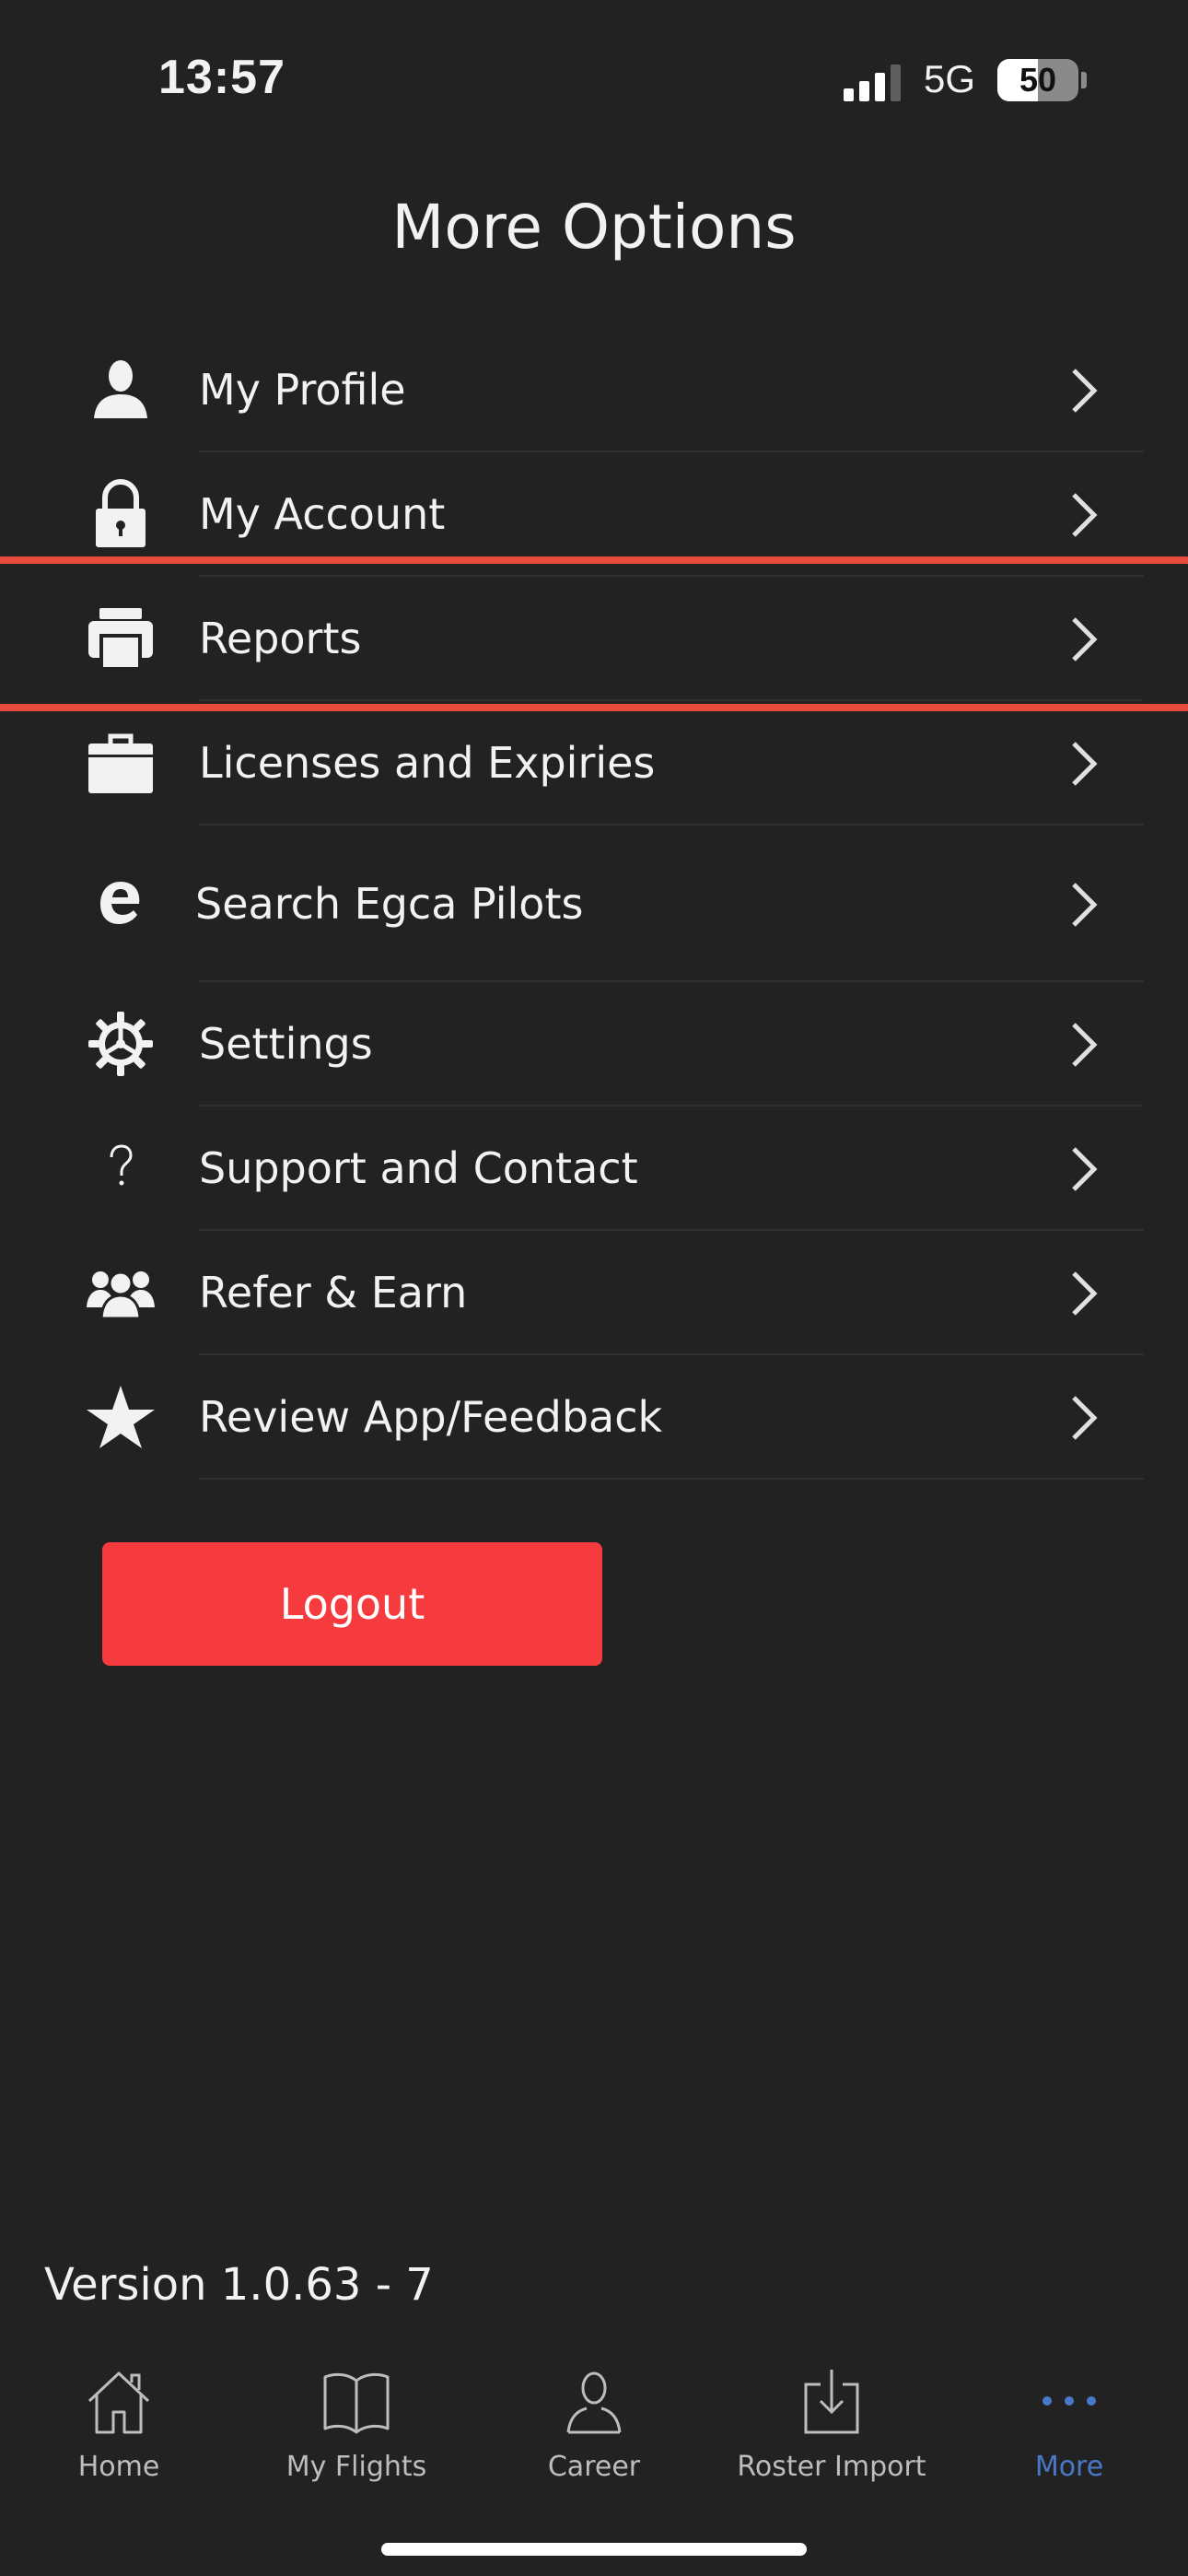 The height and width of the screenshot is (2576, 1188). What do you see at coordinates (594, 78) in the screenshot?
I see `status-bar: 13:57 5G 50` at bounding box center [594, 78].